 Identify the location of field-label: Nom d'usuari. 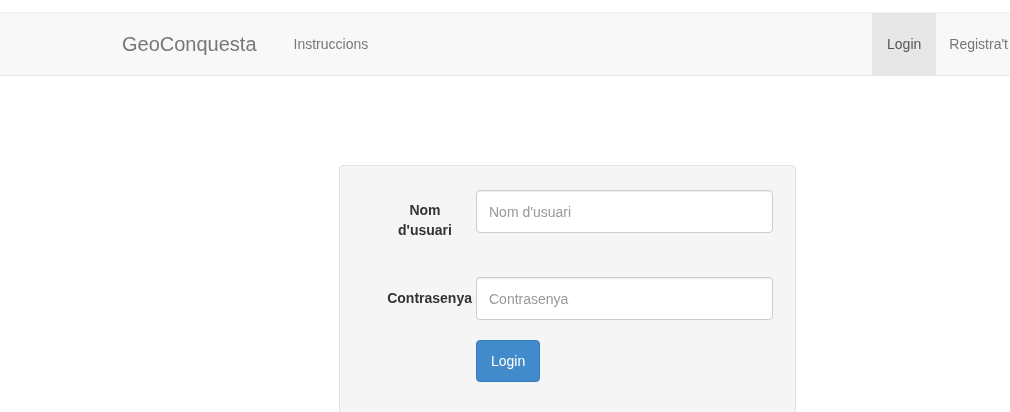
(425, 220).